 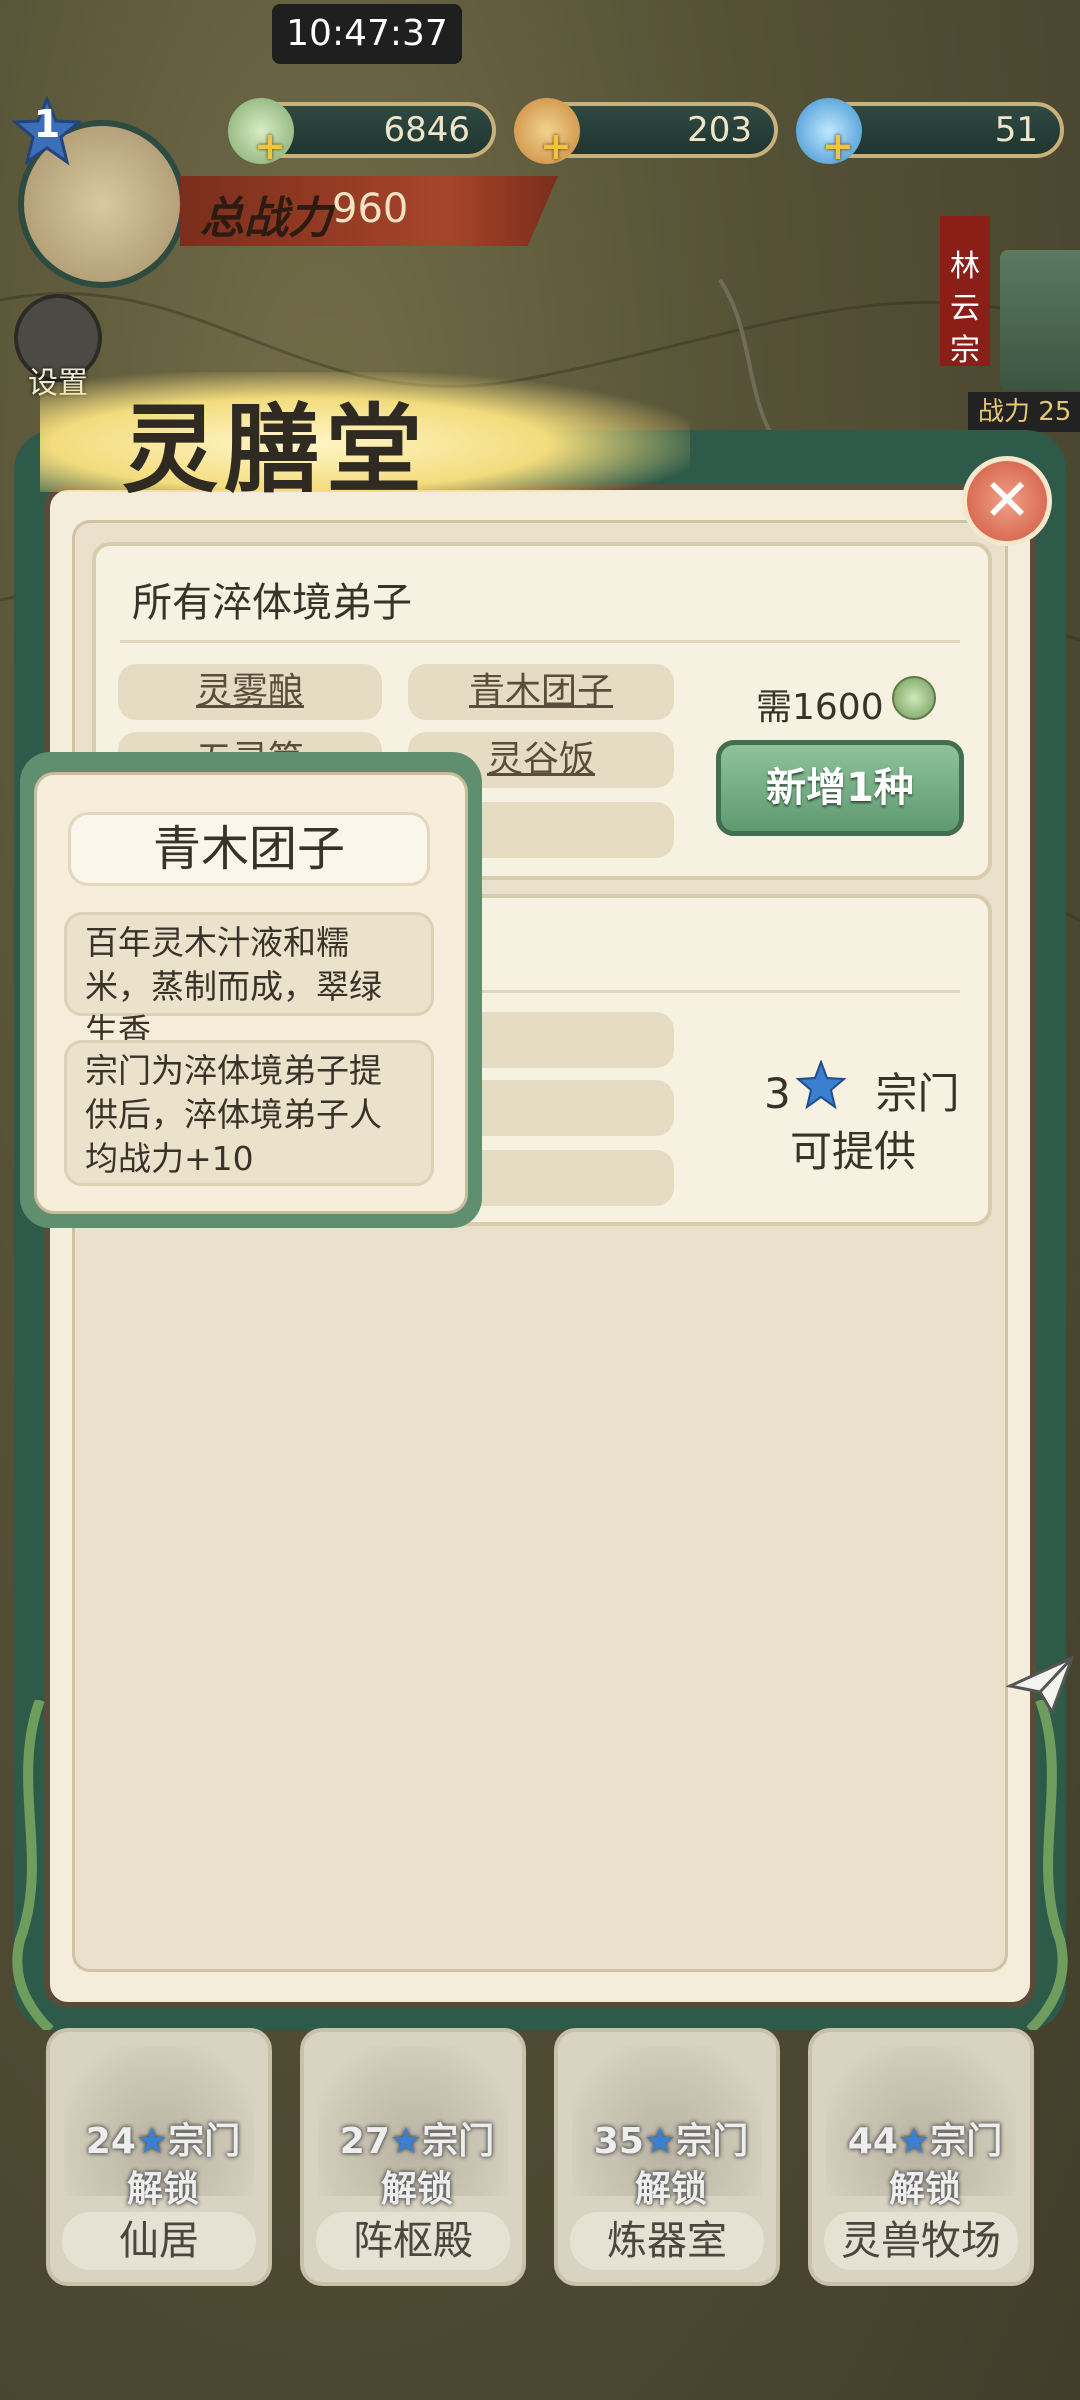 What do you see at coordinates (618, 2141) in the screenshot?
I see `unlock-number: 35` at bounding box center [618, 2141].